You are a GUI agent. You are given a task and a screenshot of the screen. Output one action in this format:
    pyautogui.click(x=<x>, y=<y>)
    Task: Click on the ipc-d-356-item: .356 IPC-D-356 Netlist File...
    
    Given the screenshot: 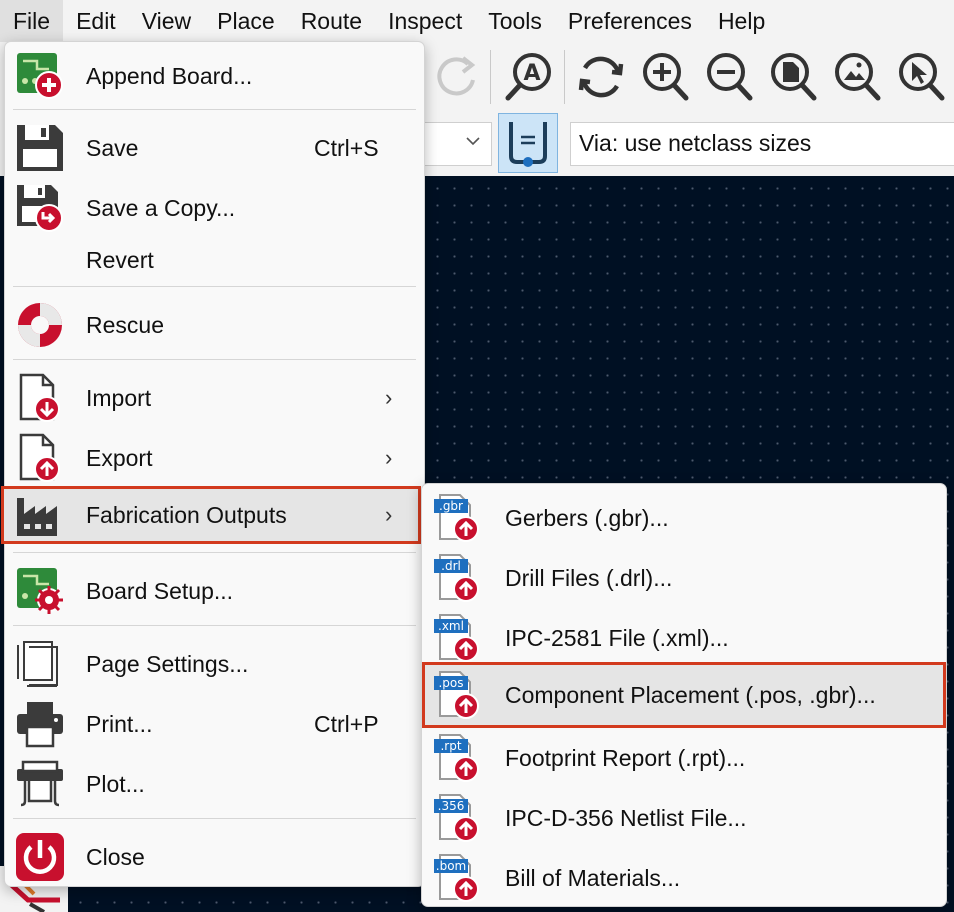 What is the action you would take?
    pyautogui.click(x=684, y=818)
    